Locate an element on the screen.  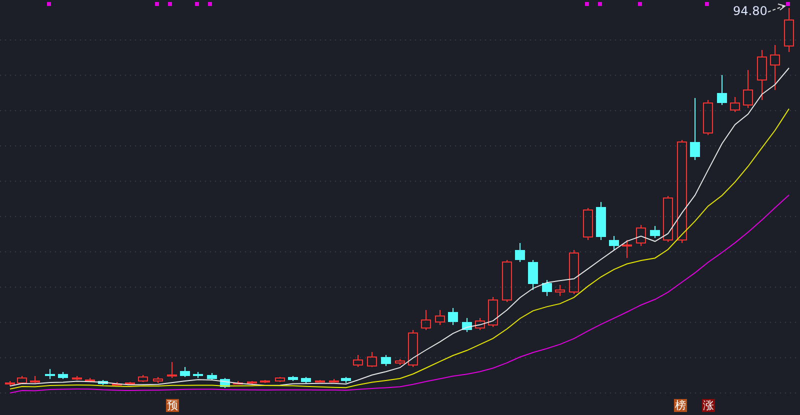
signal-badge: 预 is located at coordinates (172, 405).